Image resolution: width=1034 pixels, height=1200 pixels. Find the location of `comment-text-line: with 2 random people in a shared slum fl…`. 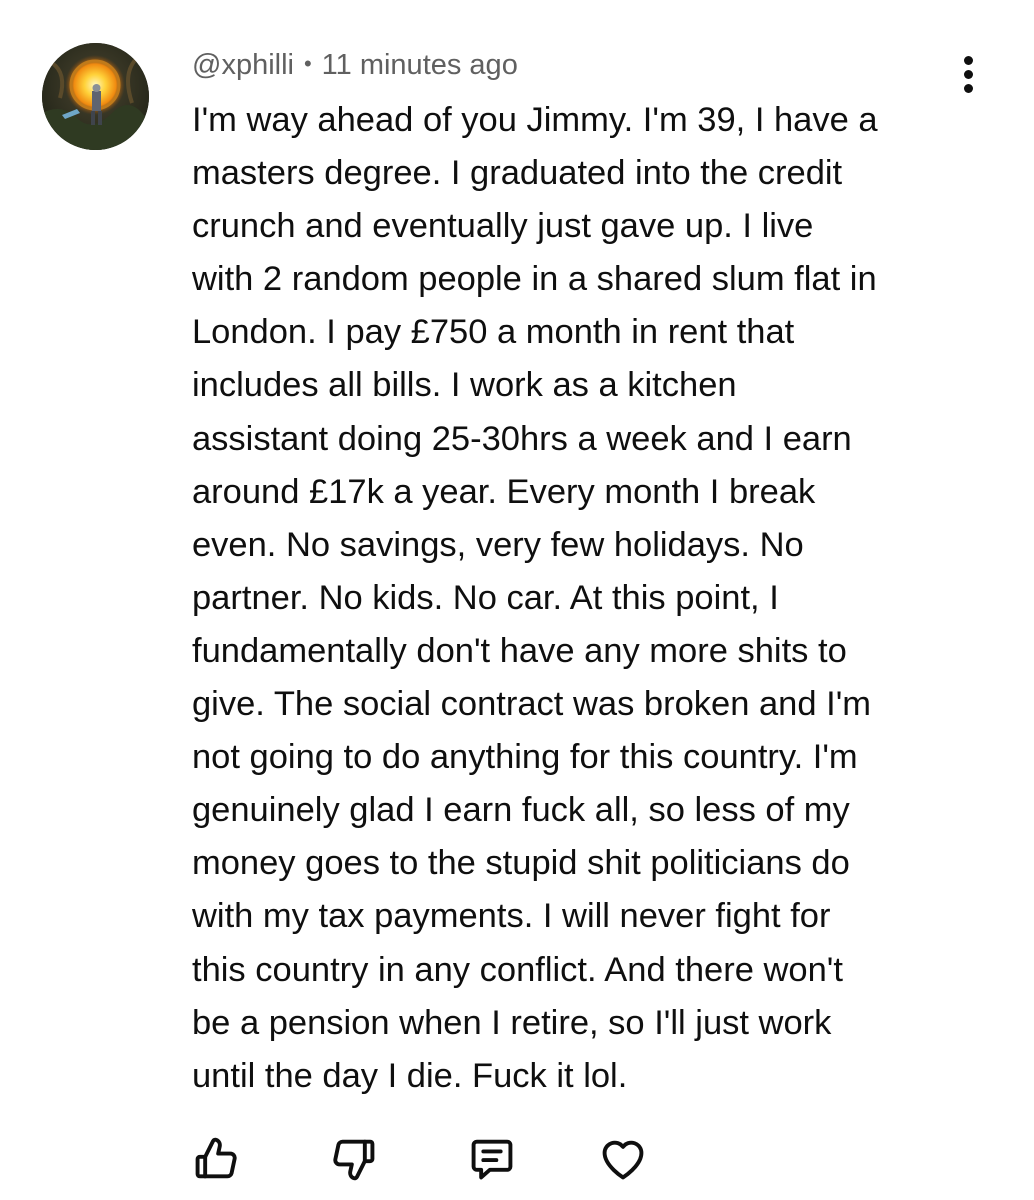

comment-text-line: with 2 random people in a shared slum fl… is located at coordinates (534, 279).